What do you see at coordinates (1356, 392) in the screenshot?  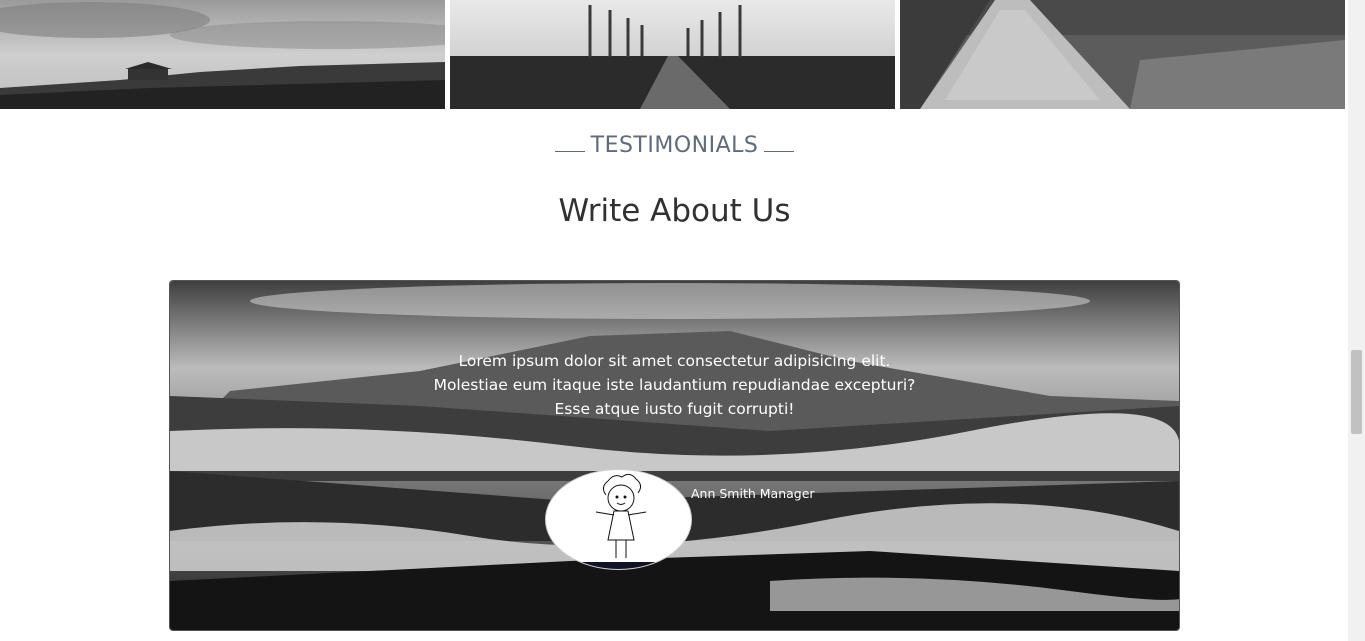 I see `scrollbar-thumb` at bounding box center [1356, 392].